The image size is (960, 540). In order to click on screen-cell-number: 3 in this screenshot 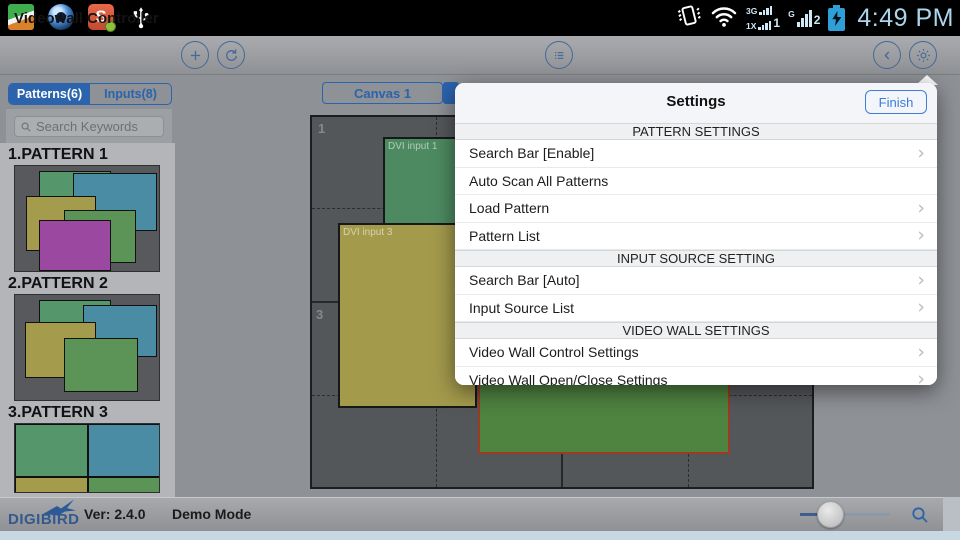, I will do `click(320, 314)`.